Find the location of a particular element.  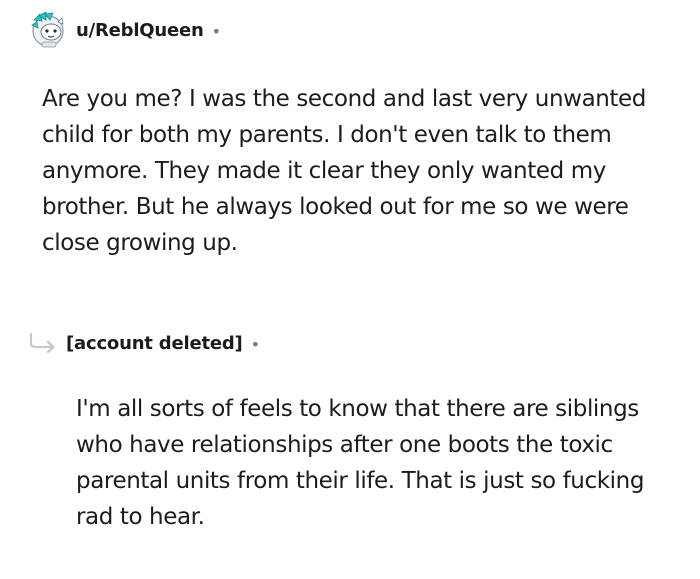

reply-header: [account deleted] • is located at coordinates (144, 343).